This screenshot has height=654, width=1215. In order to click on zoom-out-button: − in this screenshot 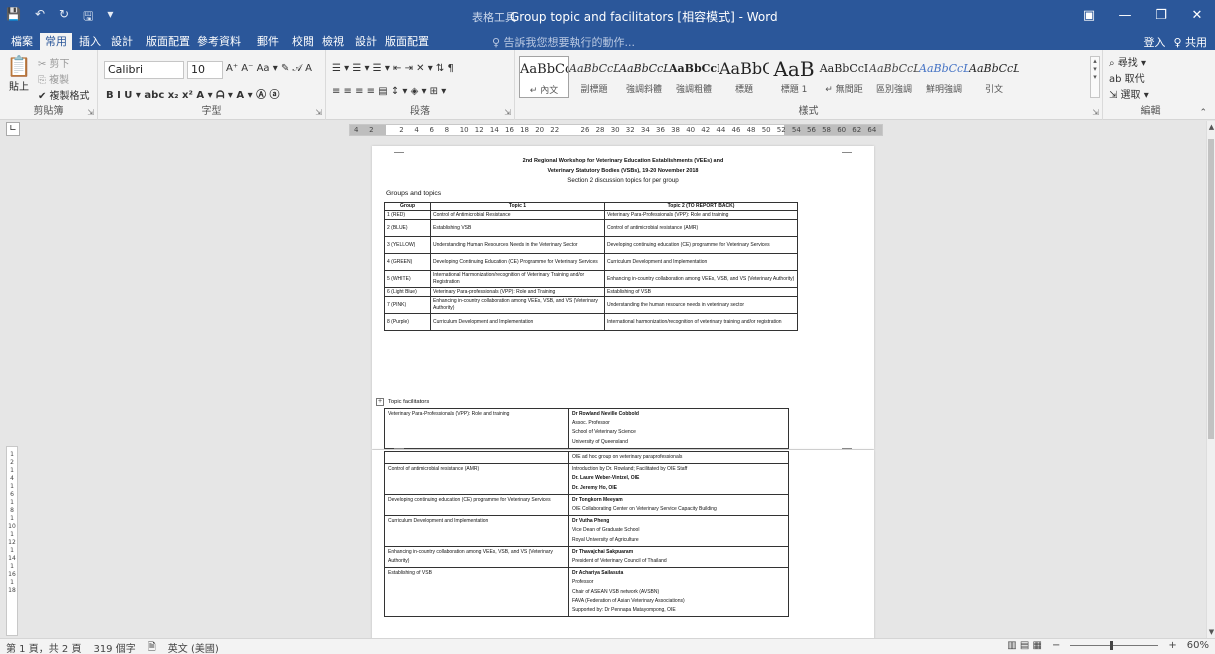, I will do `click(1056, 645)`.